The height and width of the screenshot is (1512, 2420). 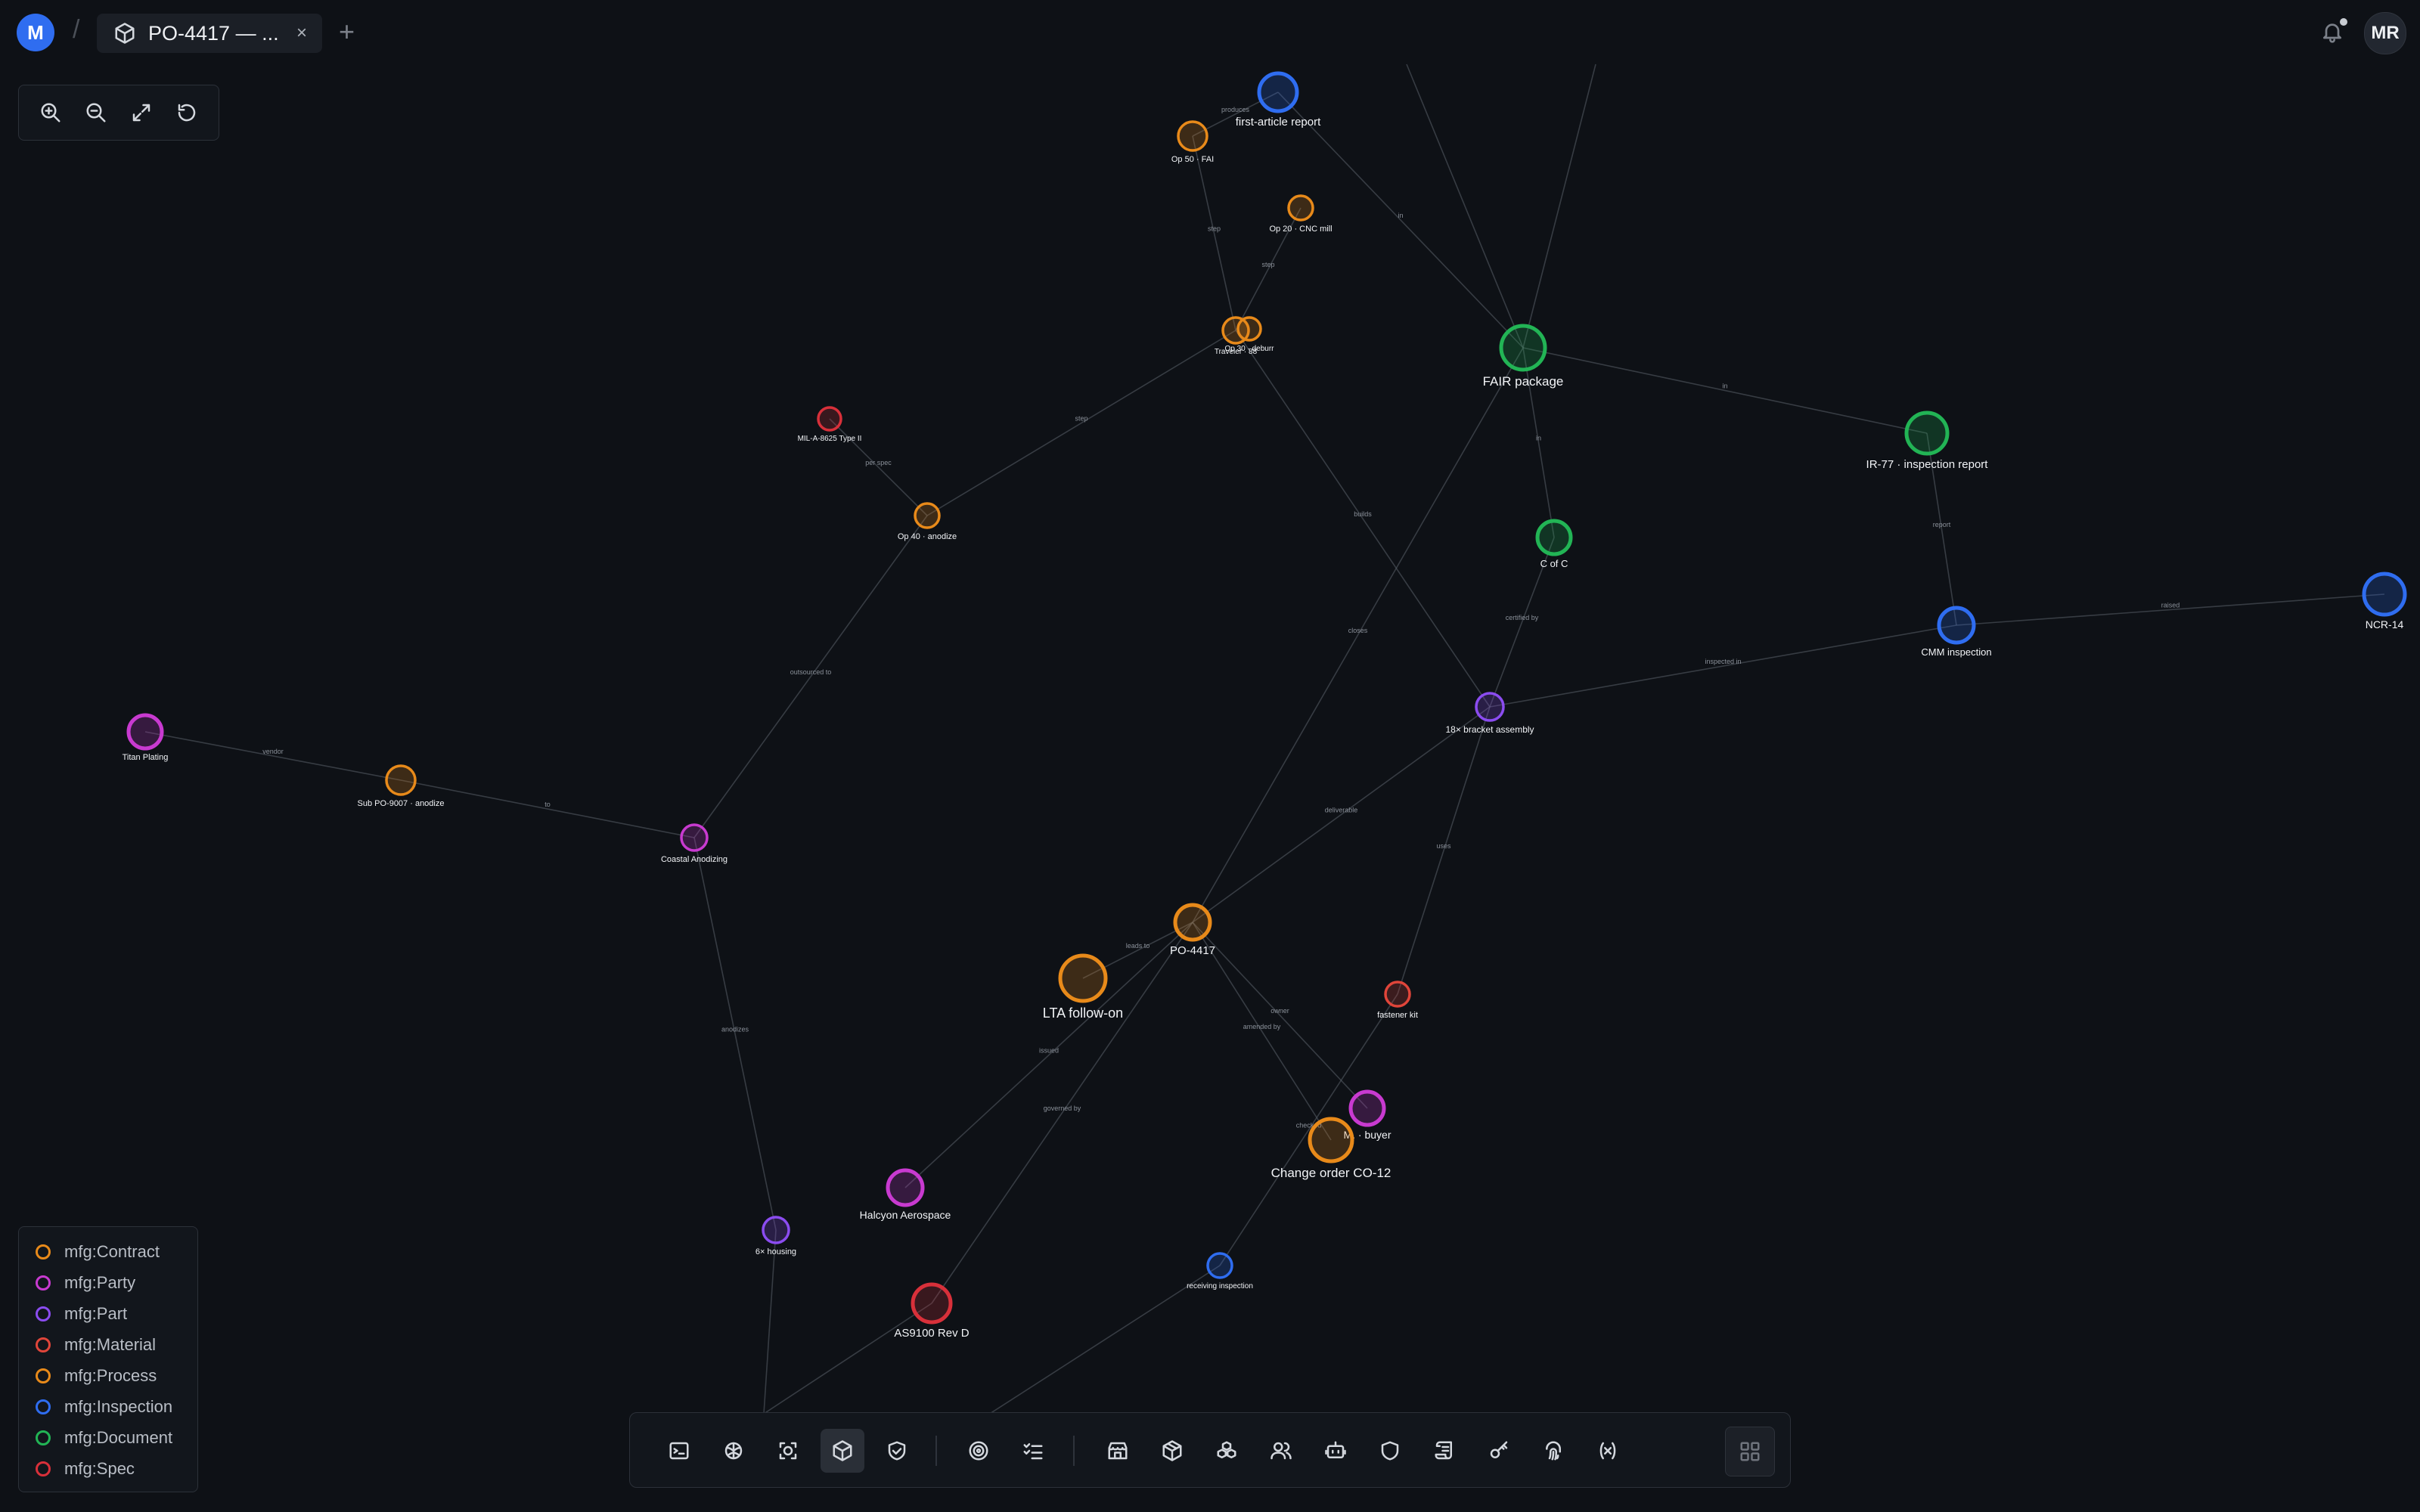 I want to click on graph-node-housing: 6× housing, so click(x=775, y=1236).